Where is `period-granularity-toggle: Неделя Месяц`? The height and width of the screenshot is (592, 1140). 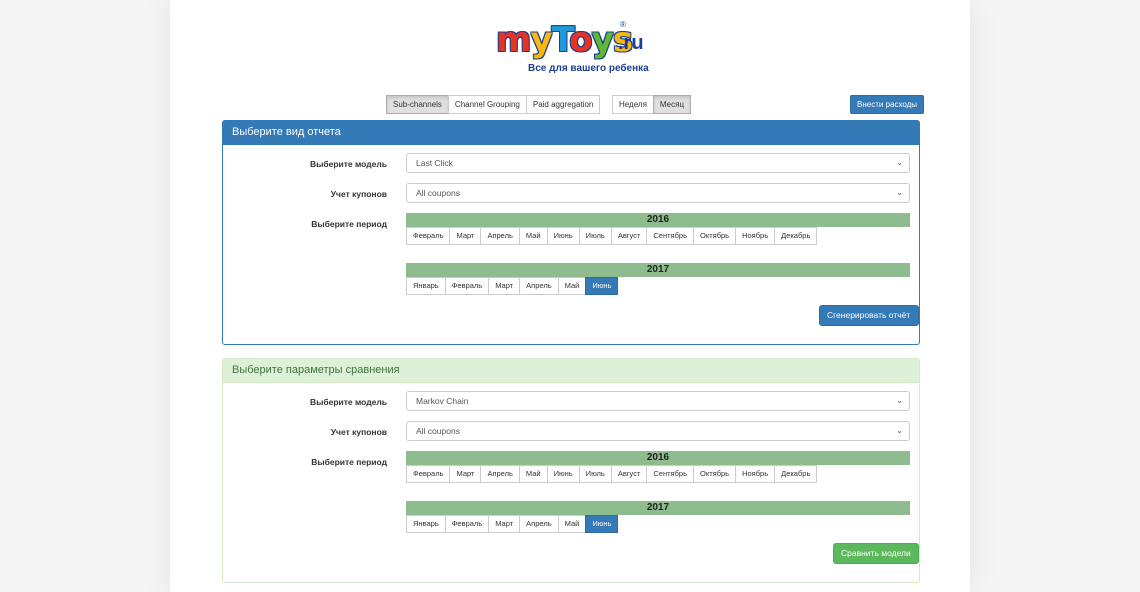 period-granularity-toggle: Неделя Месяц is located at coordinates (652, 104).